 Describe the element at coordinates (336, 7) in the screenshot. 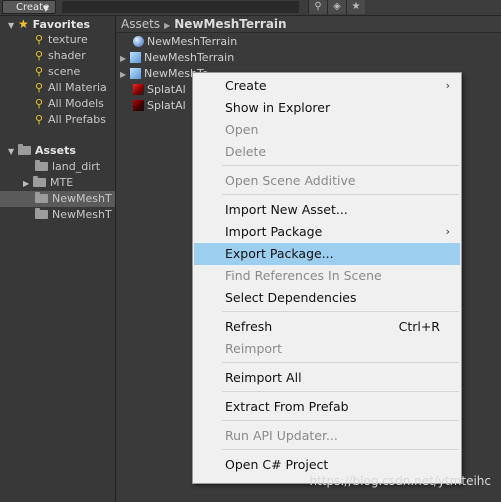

I see `tag-icon: ◈` at that location.